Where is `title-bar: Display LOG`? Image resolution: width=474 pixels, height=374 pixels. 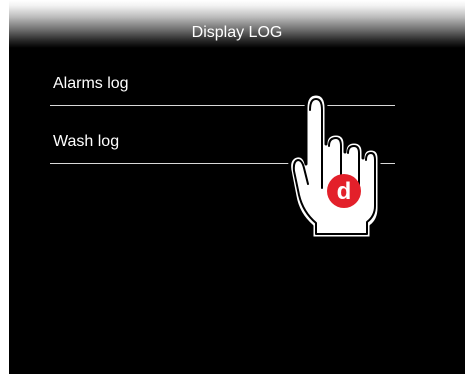
title-bar: Display LOG is located at coordinates (237, 24).